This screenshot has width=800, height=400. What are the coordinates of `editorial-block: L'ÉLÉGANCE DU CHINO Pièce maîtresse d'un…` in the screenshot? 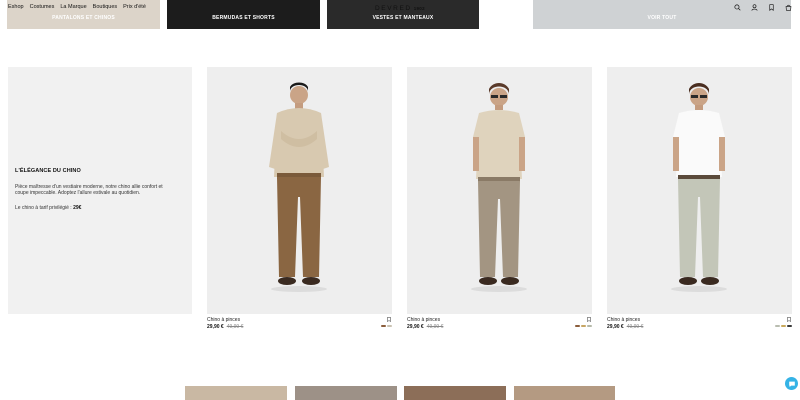 It's located at (100, 190).